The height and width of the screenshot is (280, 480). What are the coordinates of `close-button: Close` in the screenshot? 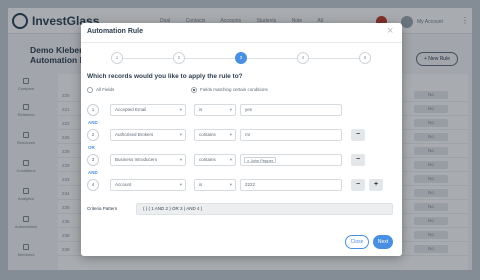 It's located at (357, 242).